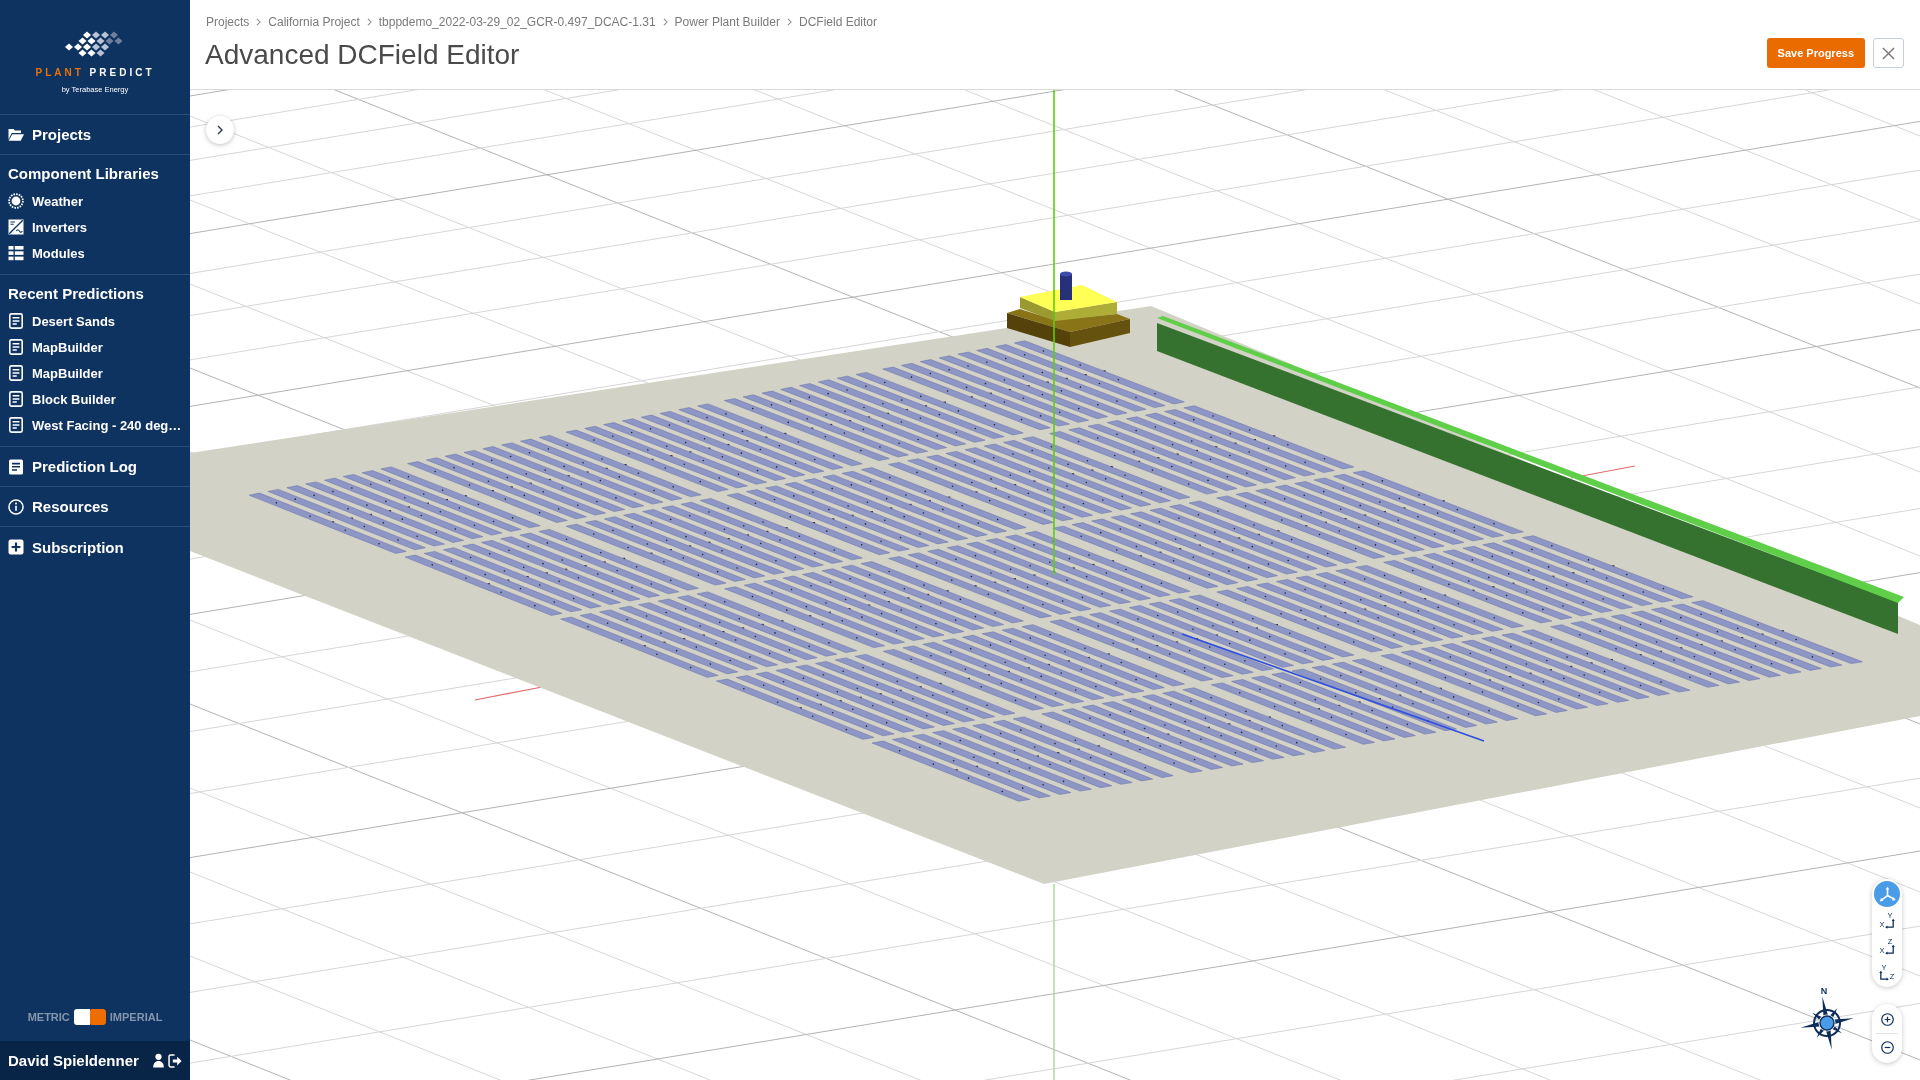 The image size is (1920, 1080). I want to click on view-button, so click(1887, 894).